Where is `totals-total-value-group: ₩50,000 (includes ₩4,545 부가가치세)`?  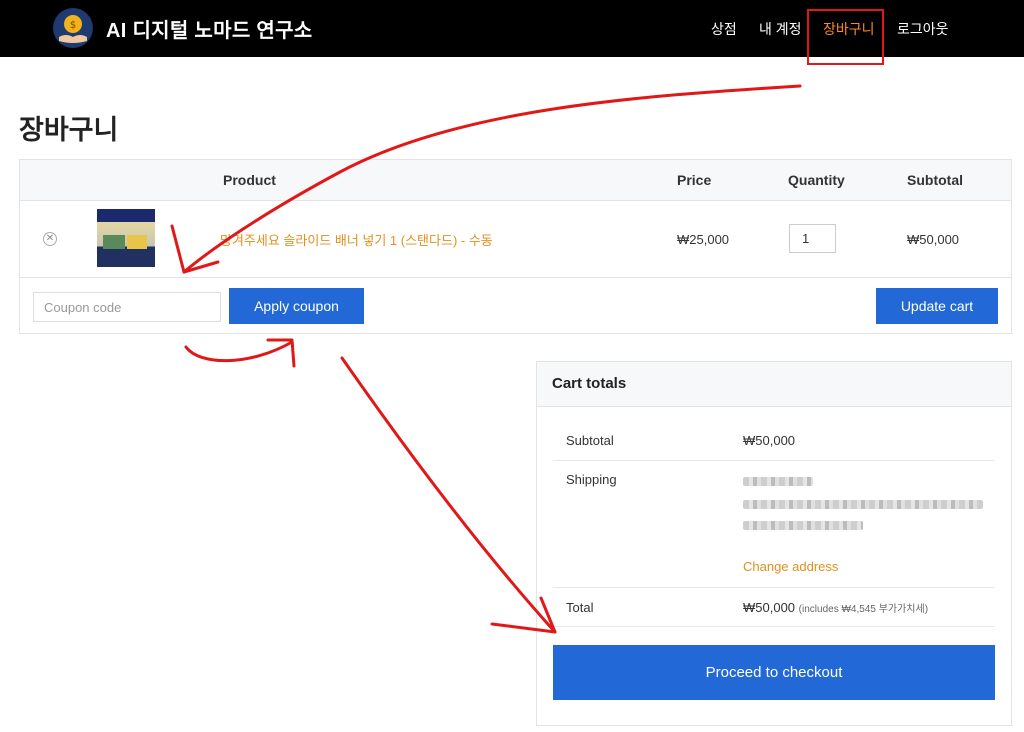 totals-total-value-group: ₩50,000 (includes ₩4,545 부가가치세) is located at coordinates (835, 607).